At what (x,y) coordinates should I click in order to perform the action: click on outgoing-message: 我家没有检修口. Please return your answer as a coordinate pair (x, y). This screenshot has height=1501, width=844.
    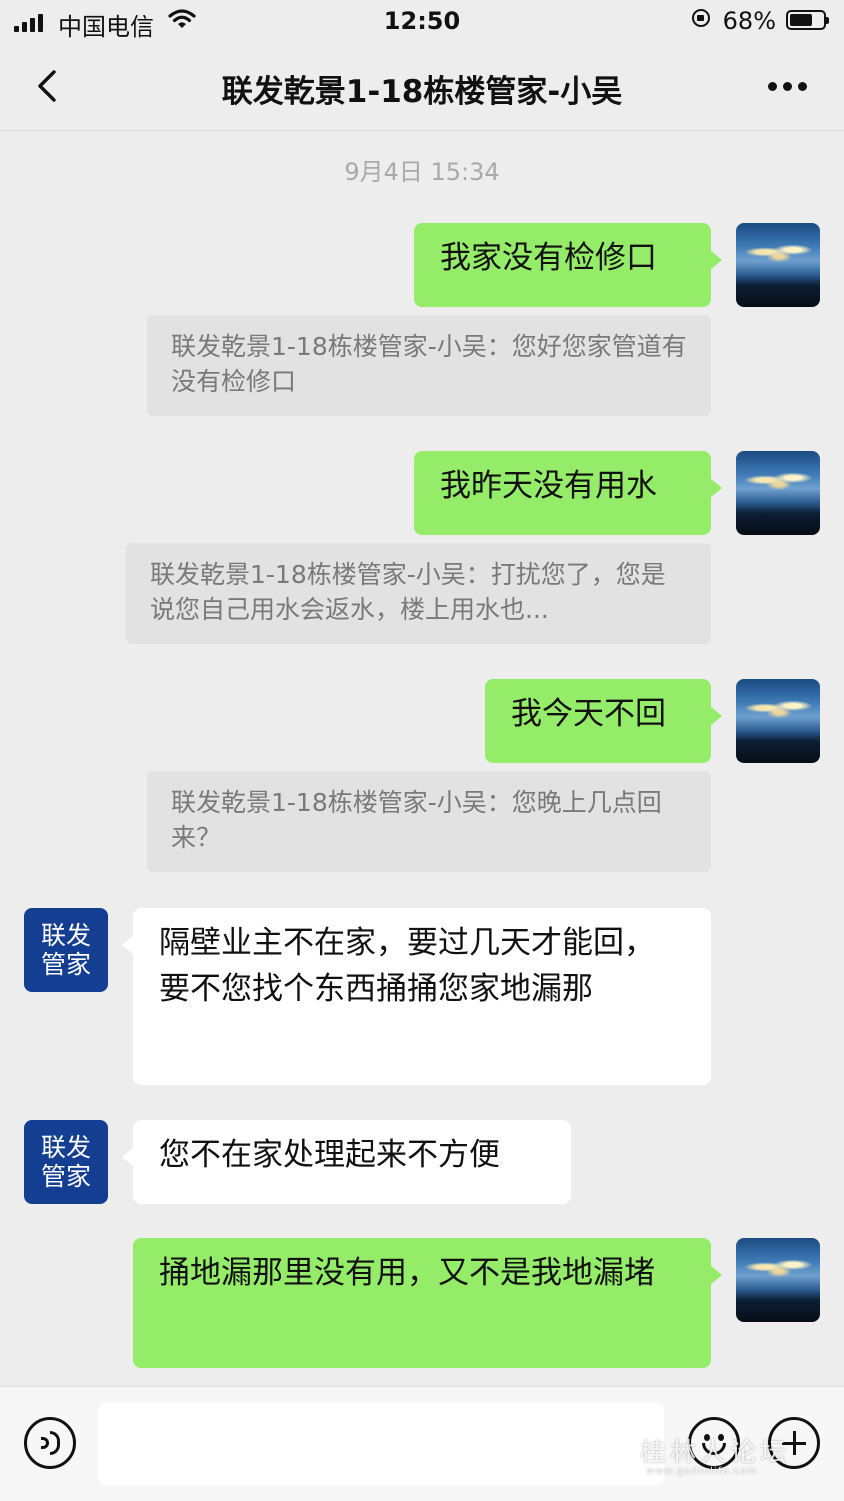
    Looking at the image, I should click on (568, 265).